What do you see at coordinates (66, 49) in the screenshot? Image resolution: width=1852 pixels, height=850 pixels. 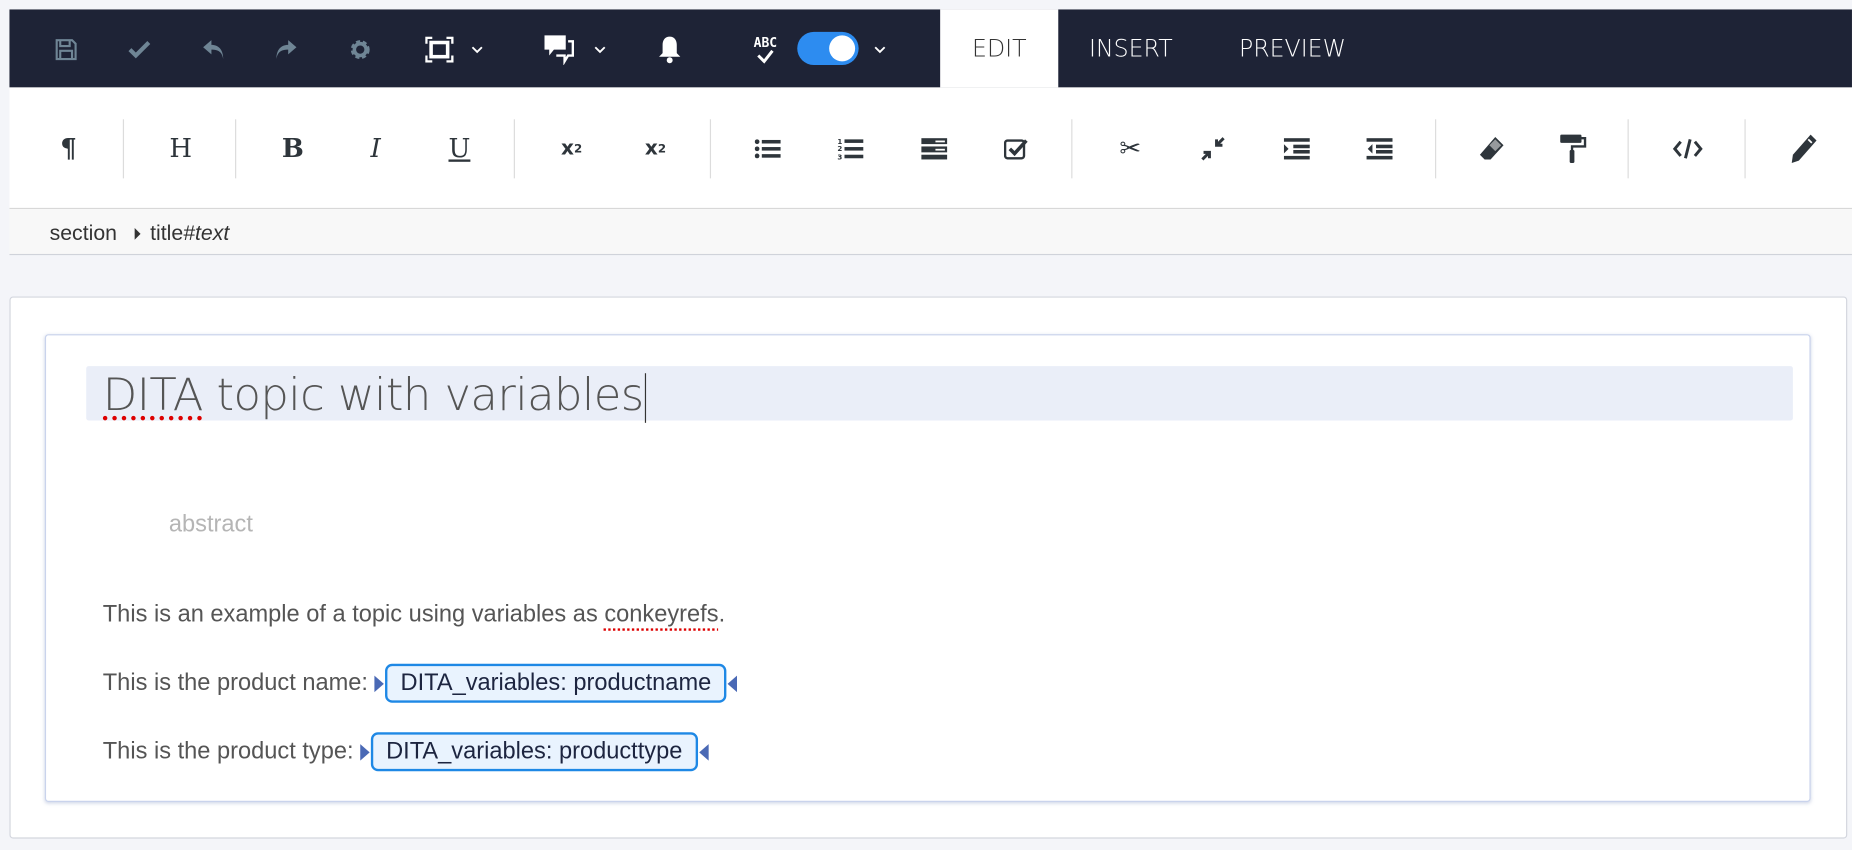 I see `save-icon` at bounding box center [66, 49].